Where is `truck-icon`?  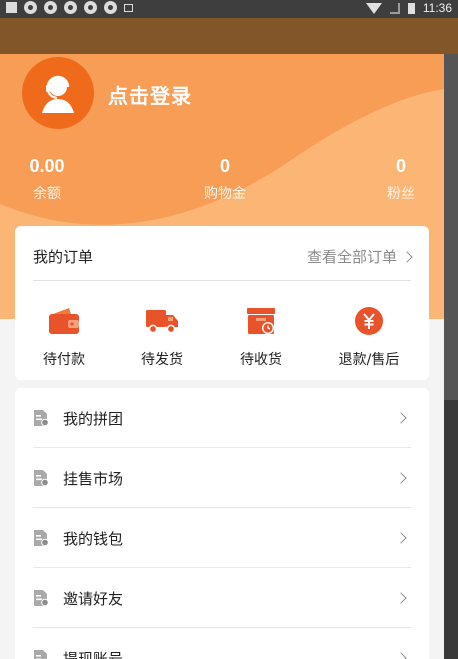 truck-icon is located at coordinates (162, 321).